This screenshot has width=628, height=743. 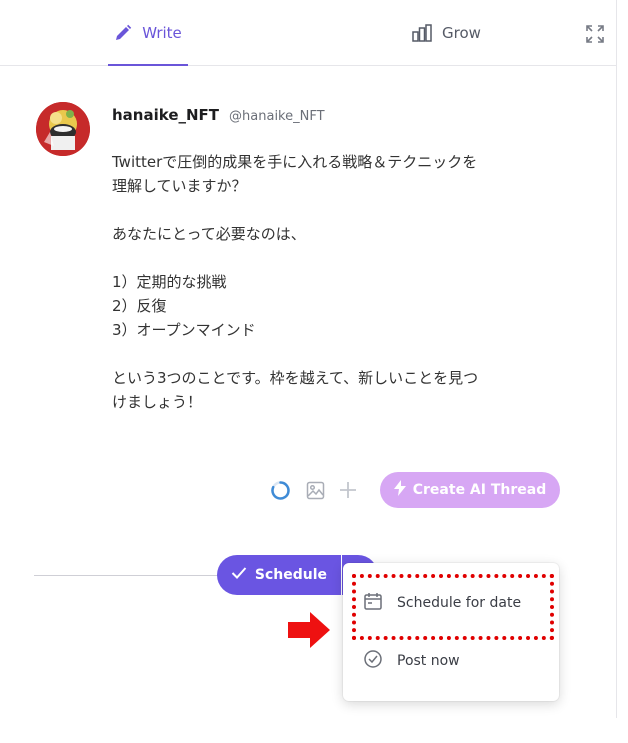 I want to click on plus-icon, so click(x=348, y=490).